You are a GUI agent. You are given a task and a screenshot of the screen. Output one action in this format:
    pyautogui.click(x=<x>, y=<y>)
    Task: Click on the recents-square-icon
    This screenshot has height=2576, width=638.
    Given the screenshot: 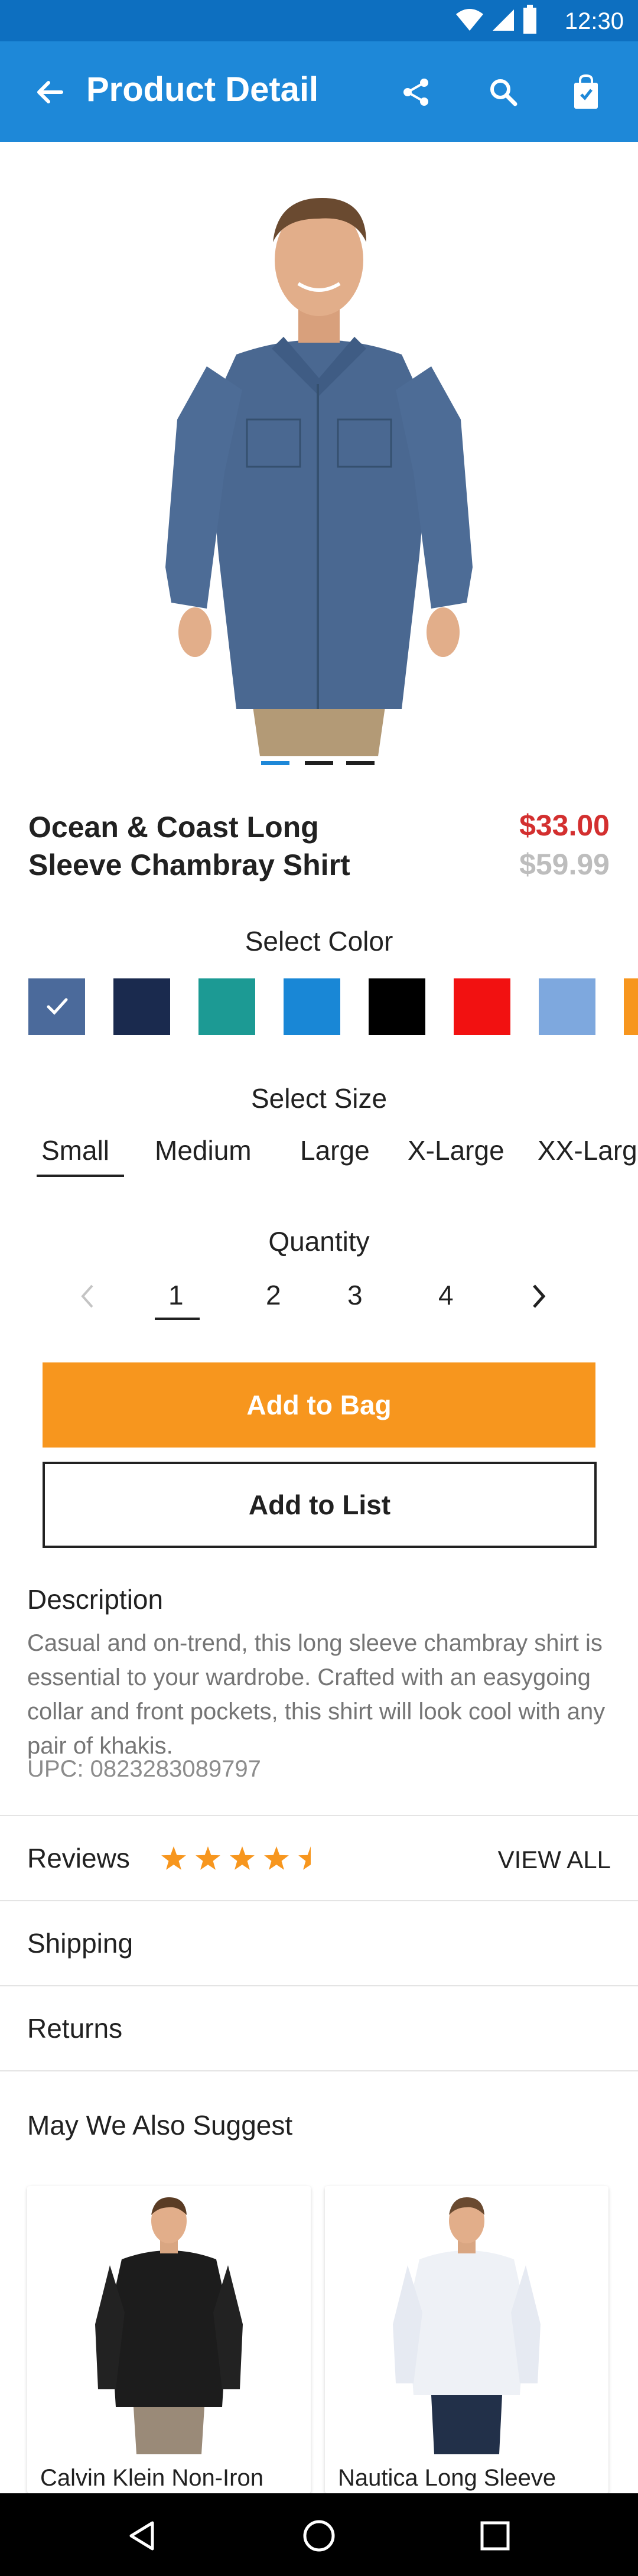 What is the action you would take?
    pyautogui.click(x=496, y=2536)
    